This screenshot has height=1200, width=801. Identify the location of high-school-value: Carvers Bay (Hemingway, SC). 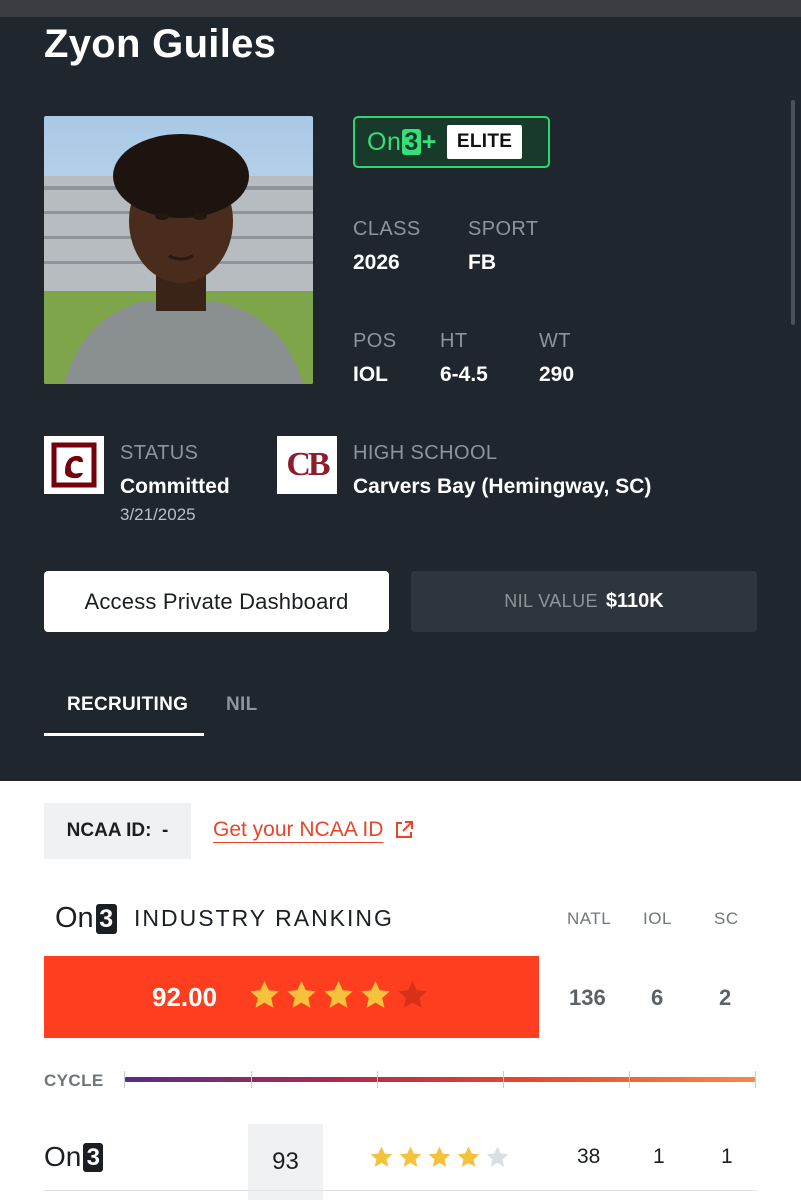
(502, 487).